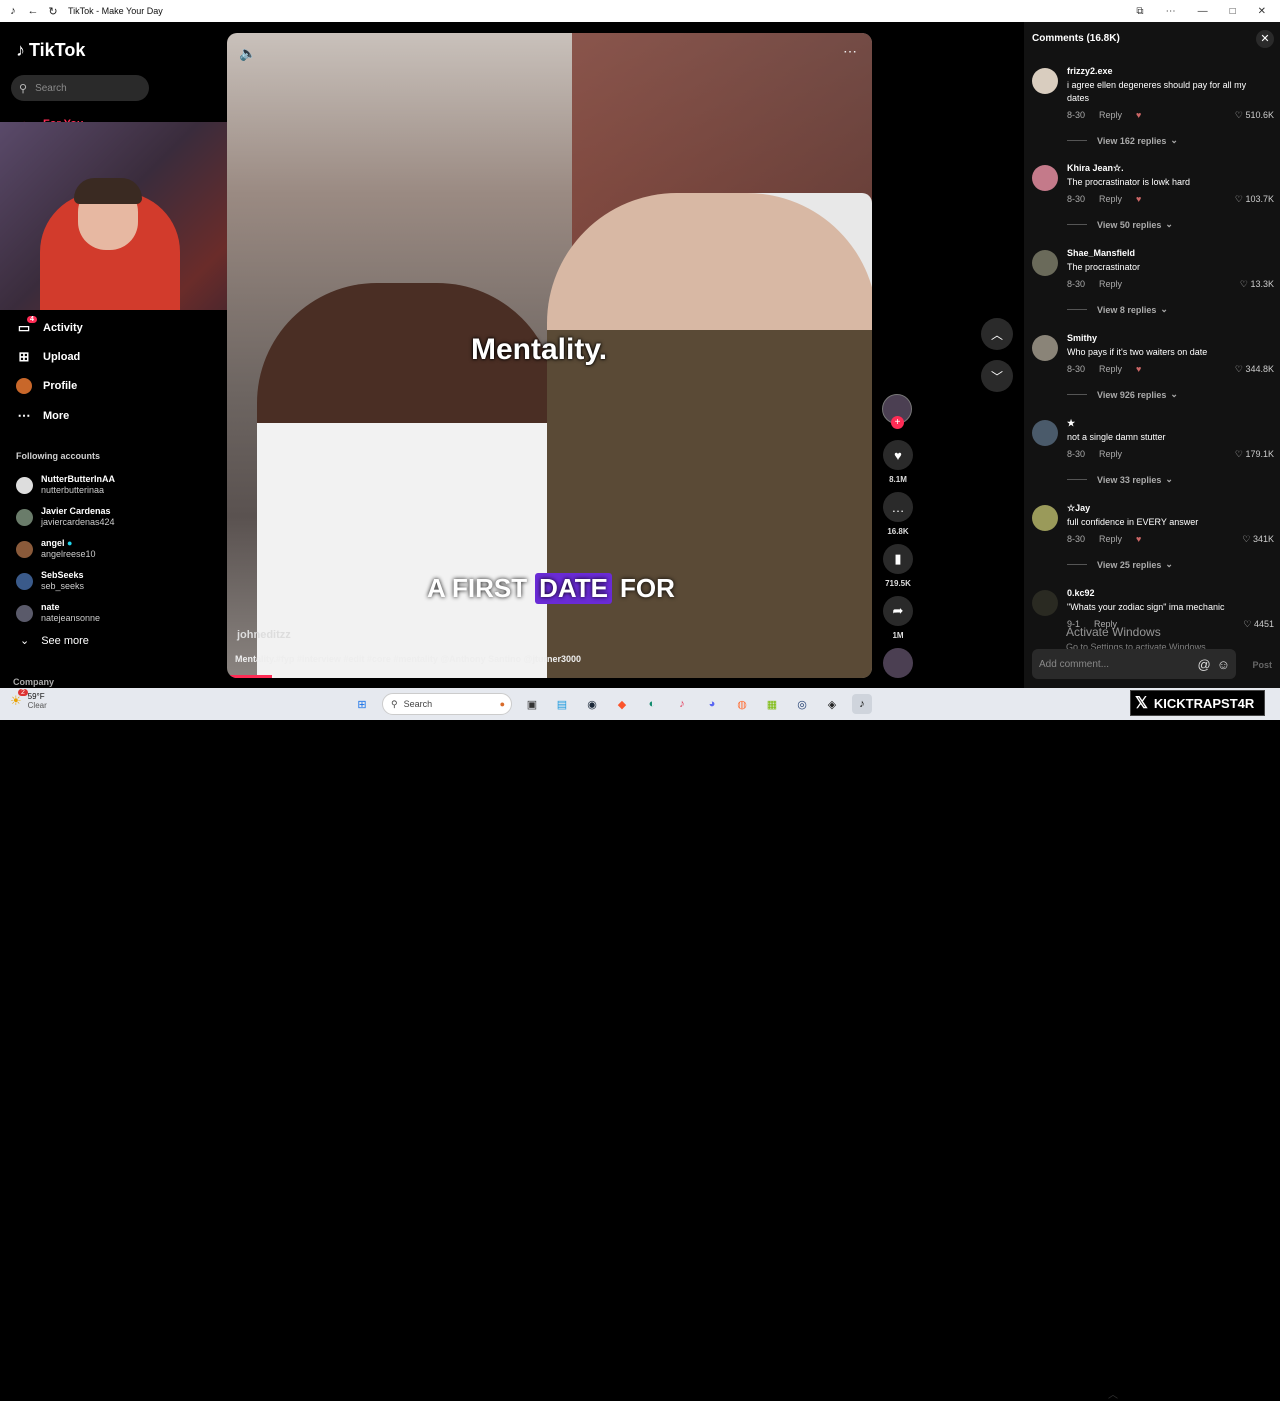 This screenshot has height=1401, width=1280. I want to click on heart-outline-icon: ♡, so click(1238, 454).